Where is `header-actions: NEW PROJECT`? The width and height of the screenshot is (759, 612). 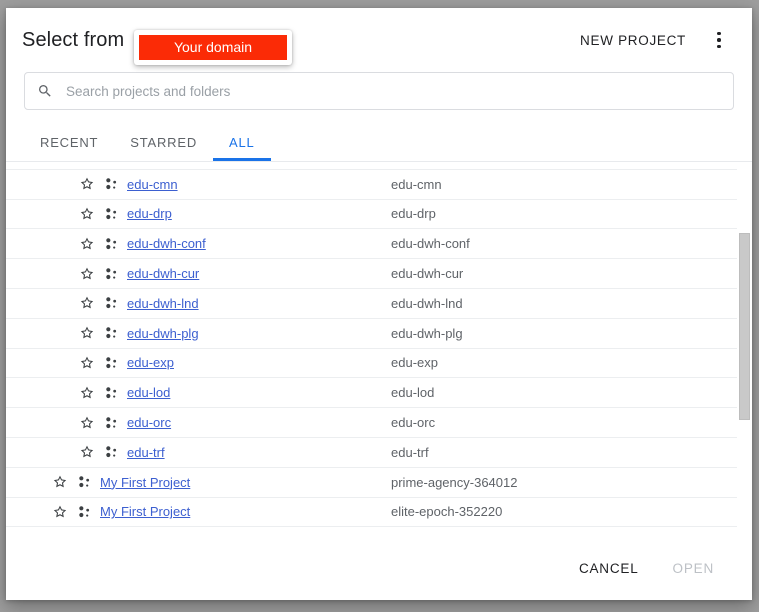 header-actions: NEW PROJECT is located at coordinates (655, 40).